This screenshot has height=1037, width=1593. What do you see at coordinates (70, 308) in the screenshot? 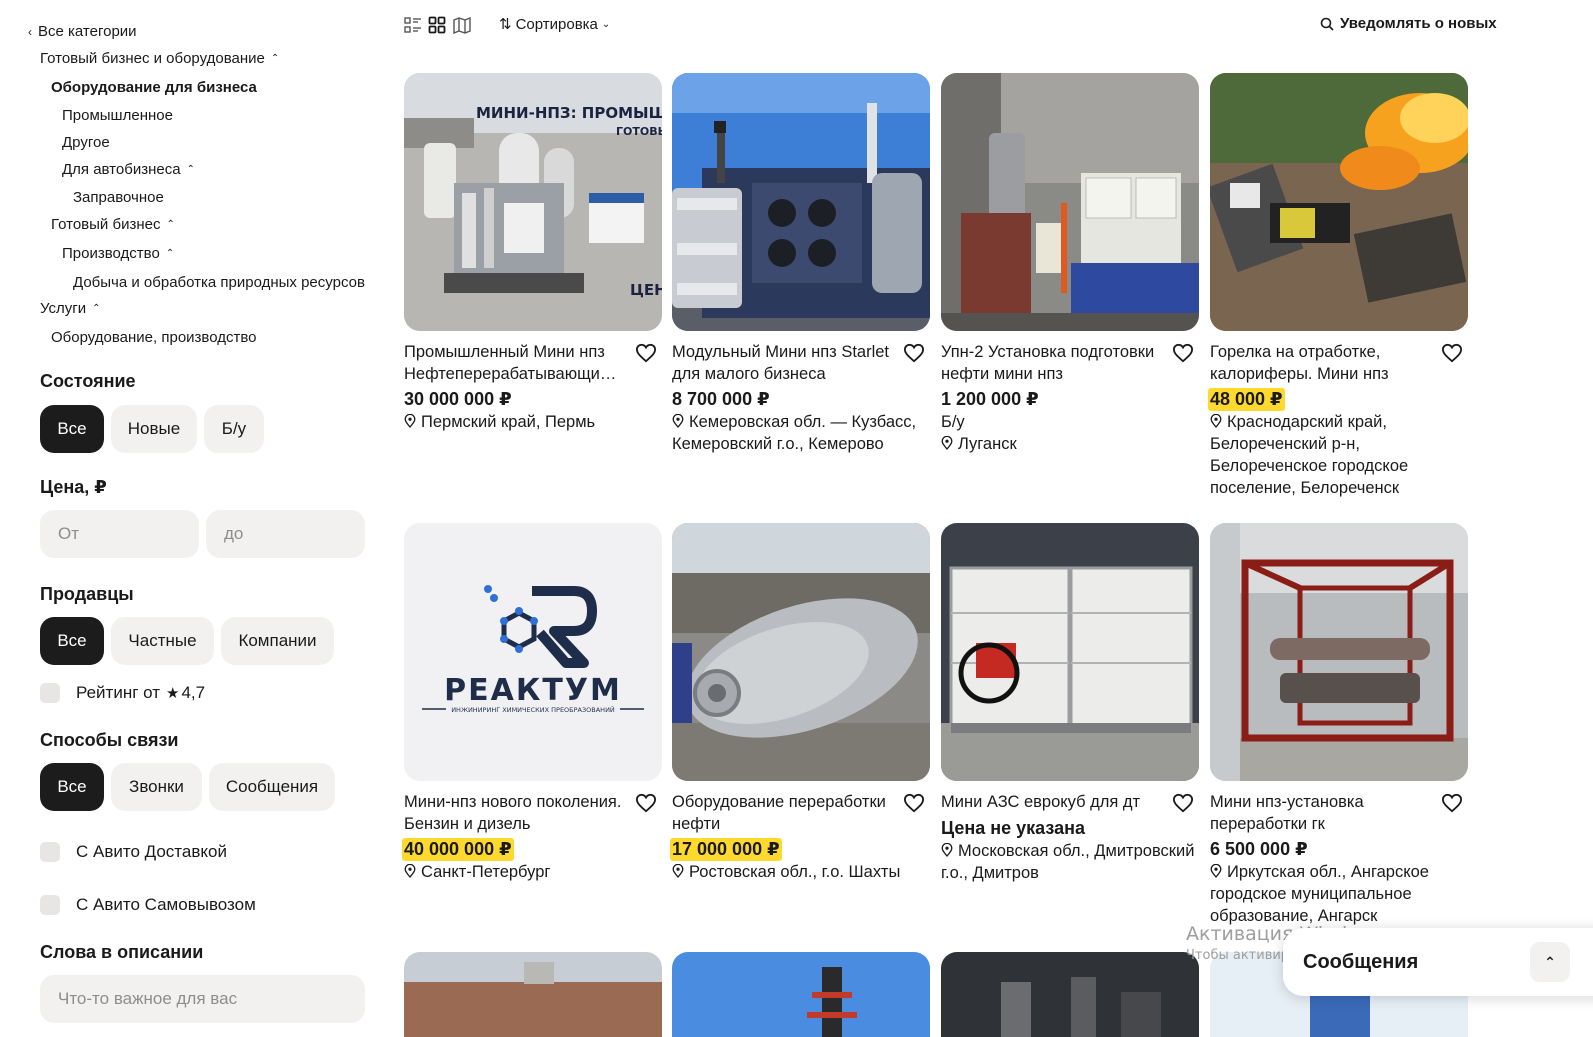
I see `category-item: Услуги ⌃` at bounding box center [70, 308].